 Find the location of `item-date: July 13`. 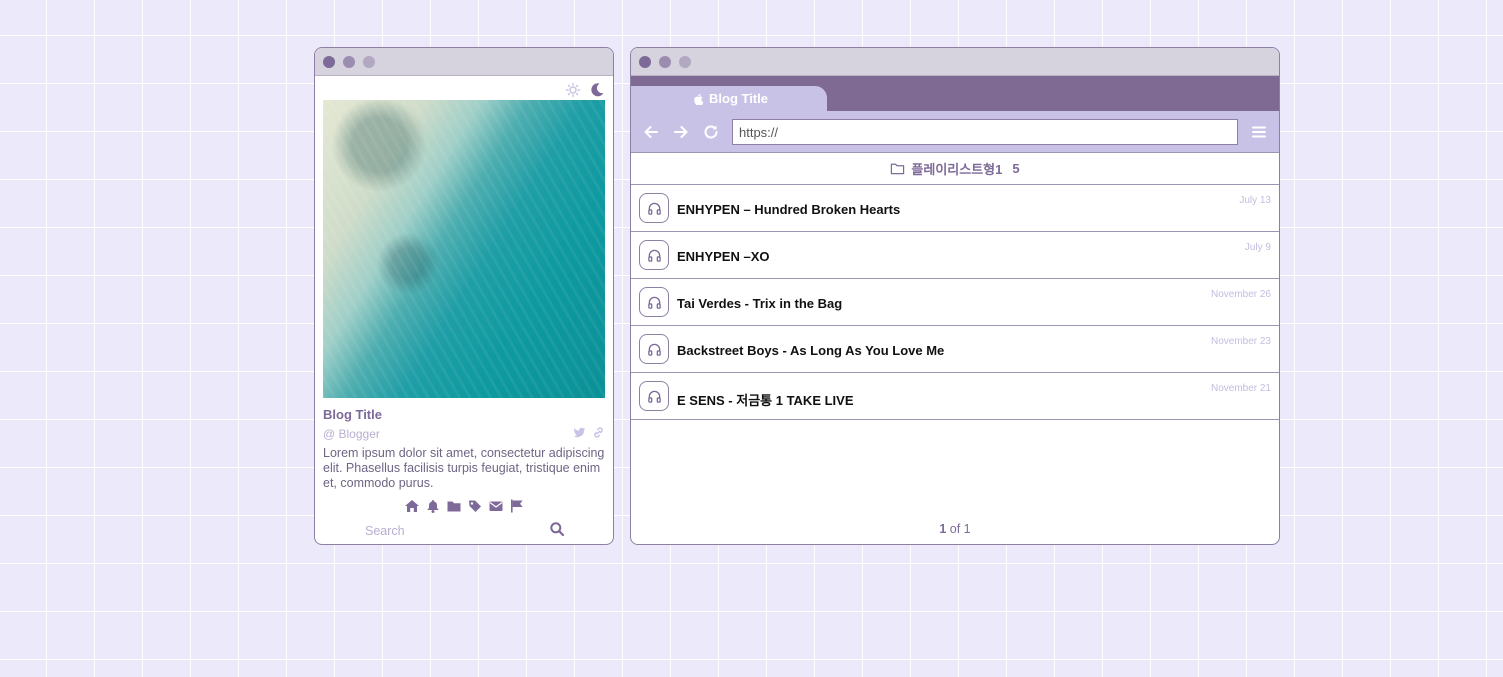

item-date: July 13 is located at coordinates (1255, 200).